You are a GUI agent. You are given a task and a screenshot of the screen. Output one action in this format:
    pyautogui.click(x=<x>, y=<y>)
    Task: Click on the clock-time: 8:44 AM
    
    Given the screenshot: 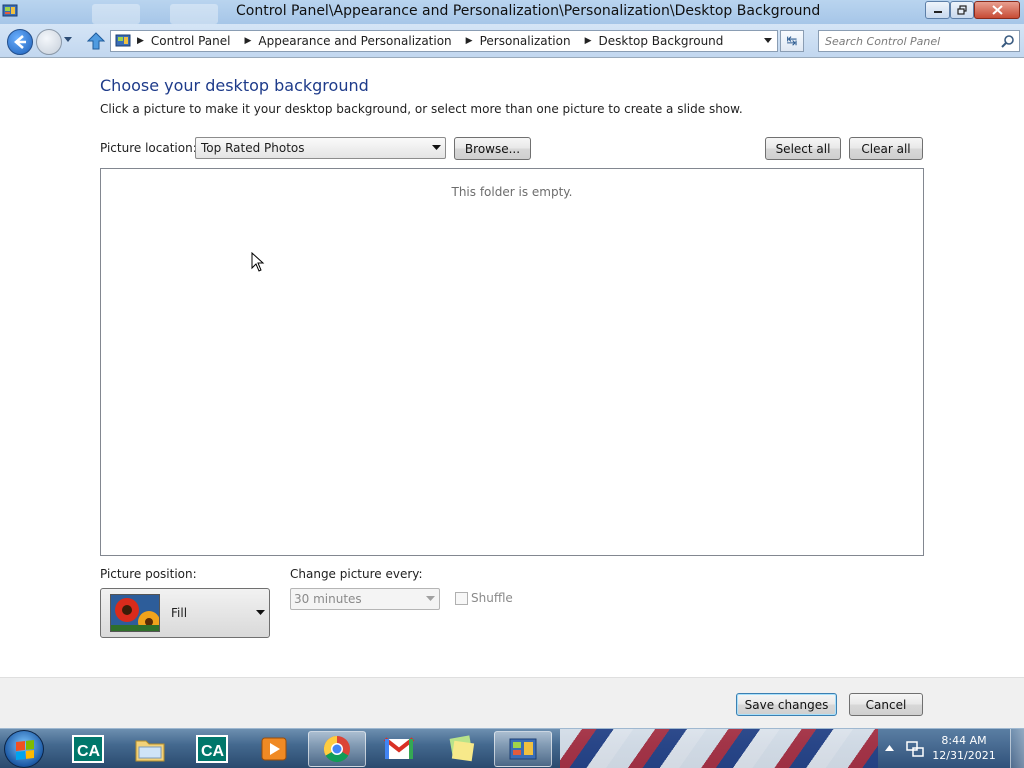 What is the action you would take?
    pyautogui.click(x=964, y=740)
    